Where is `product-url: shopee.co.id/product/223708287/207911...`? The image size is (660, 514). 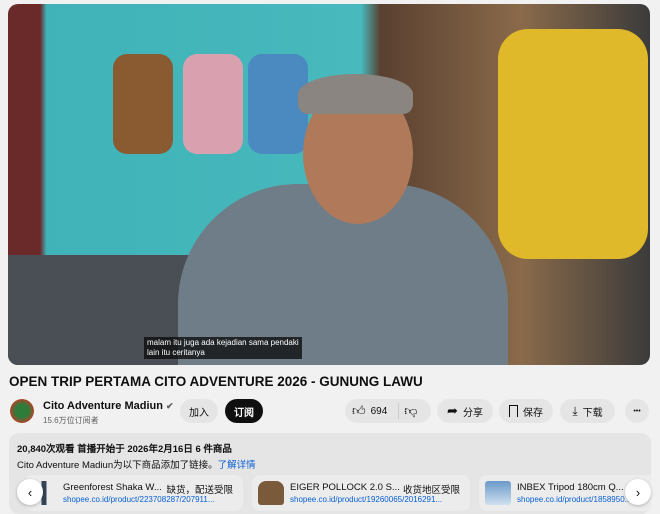 product-url: shopee.co.id/product/223708287/207911... is located at coordinates (139, 499).